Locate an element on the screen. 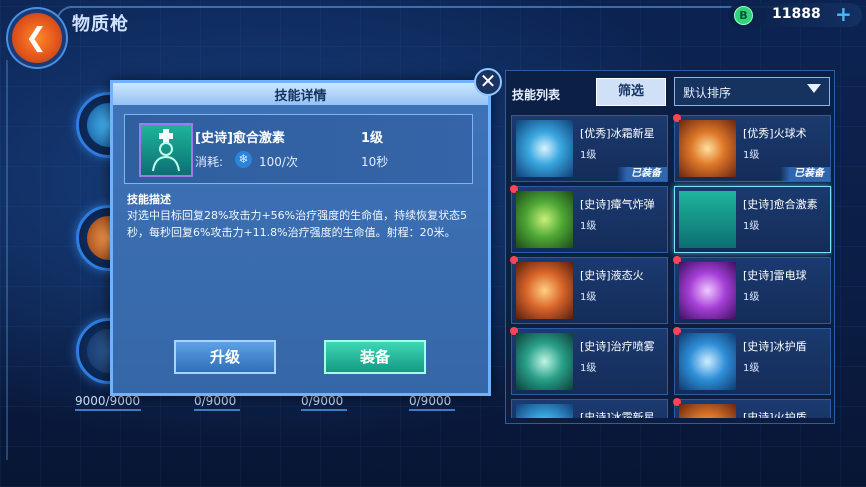 The height and width of the screenshot is (487, 866). miasma-bomb-icon is located at coordinates (544, 219).